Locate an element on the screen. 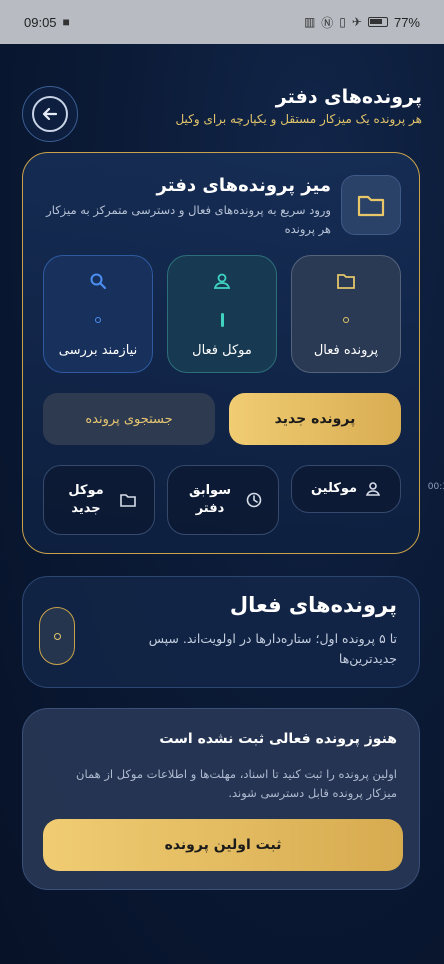 Image resolution: width=444 pixels, height=964 pixels. empty-state-title: هنوز پرونده فعالی ثبت نشده است is located at coordinates (278, 739).